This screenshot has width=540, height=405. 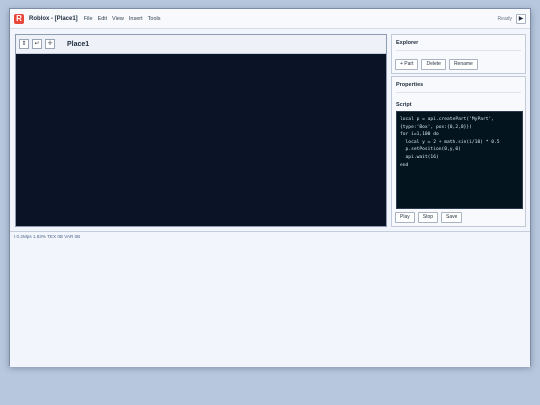 I want to click on menu-edit: Edit, so click(x=102, y=19).